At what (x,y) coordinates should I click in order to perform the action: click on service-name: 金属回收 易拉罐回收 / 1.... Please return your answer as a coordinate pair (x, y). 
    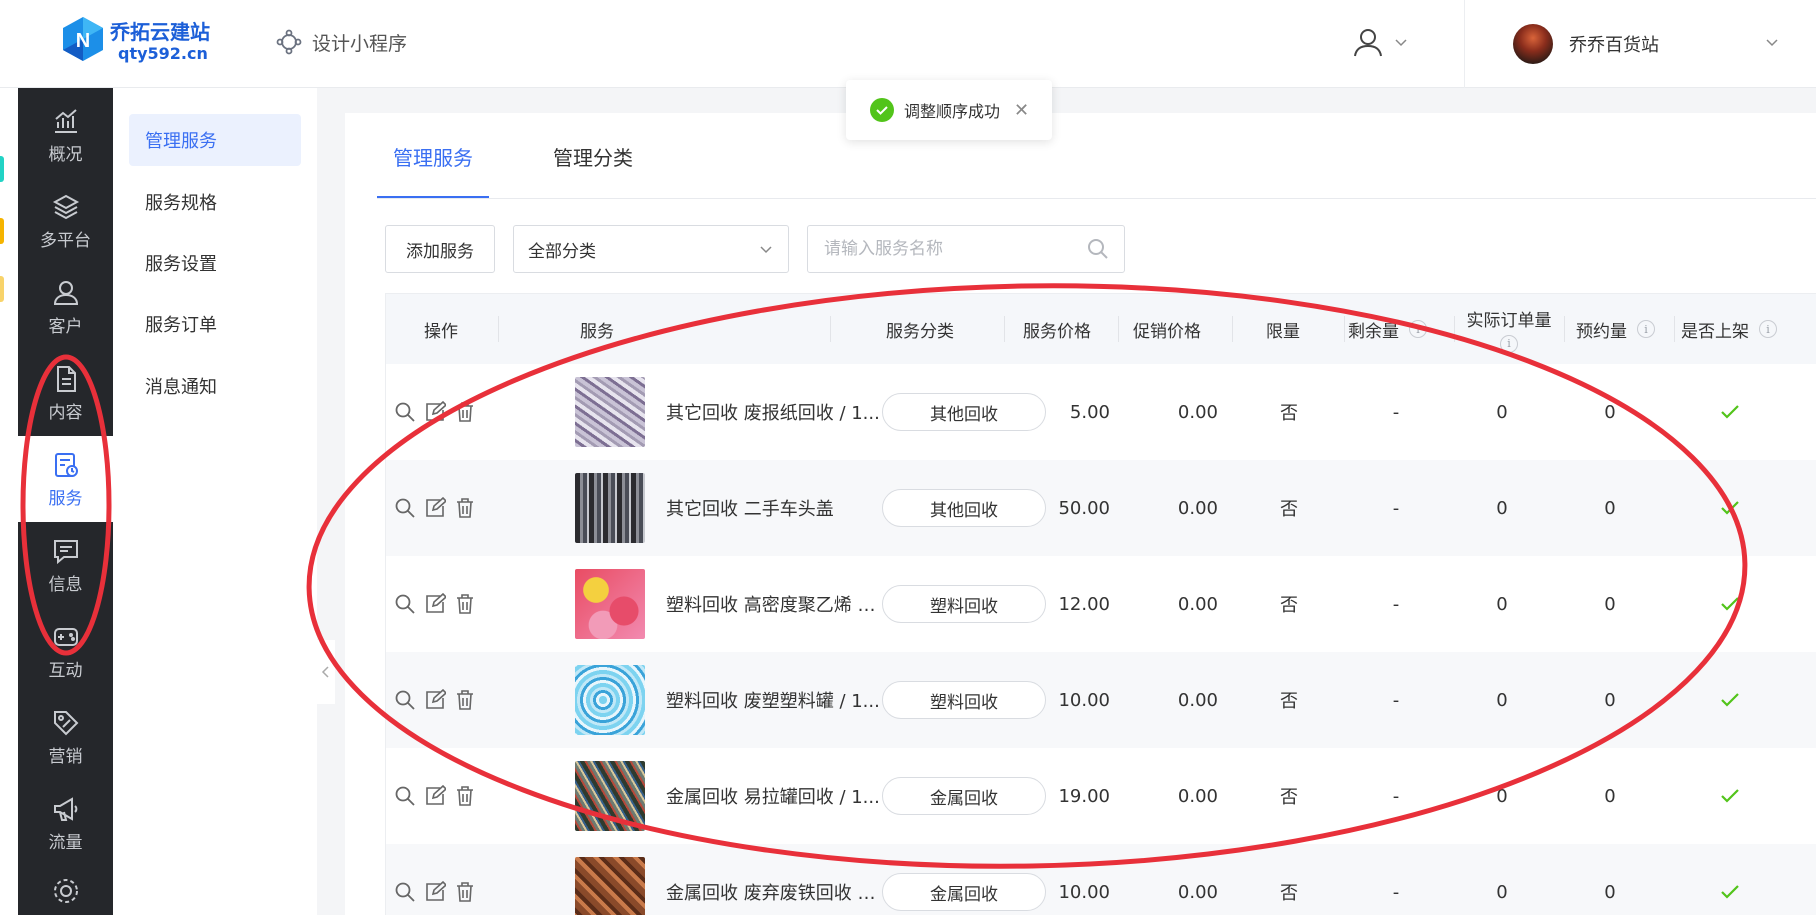
    Looking at the image, I should click on (773, 796).